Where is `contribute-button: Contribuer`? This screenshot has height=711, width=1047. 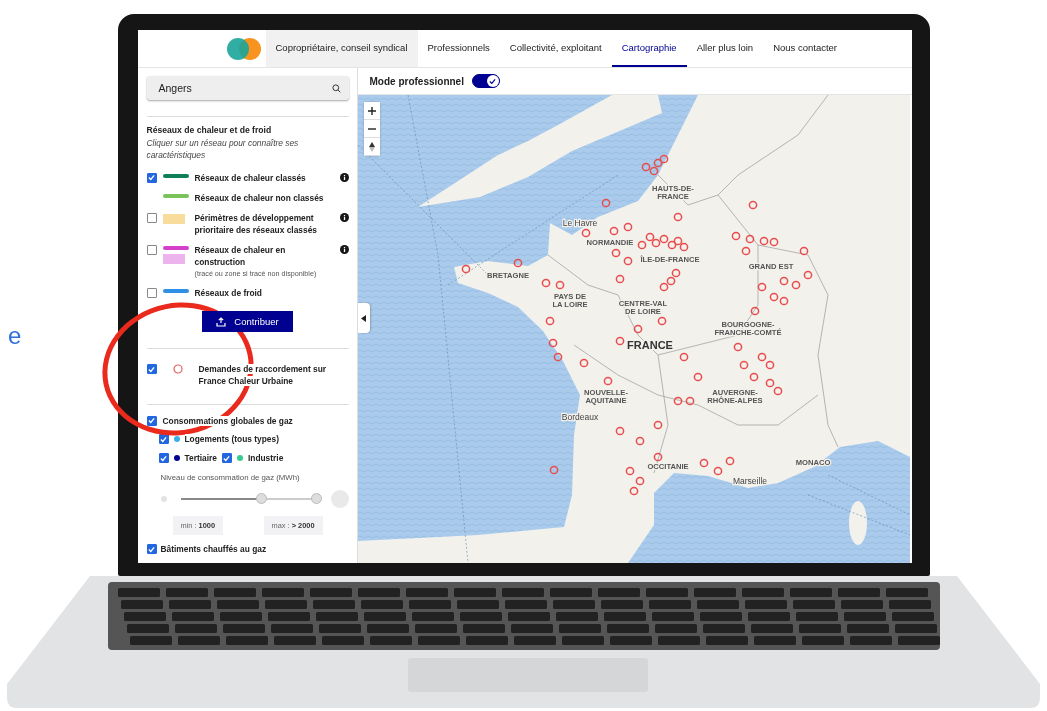 contribute-button: Contribuer is located at coordinates (247, 322).